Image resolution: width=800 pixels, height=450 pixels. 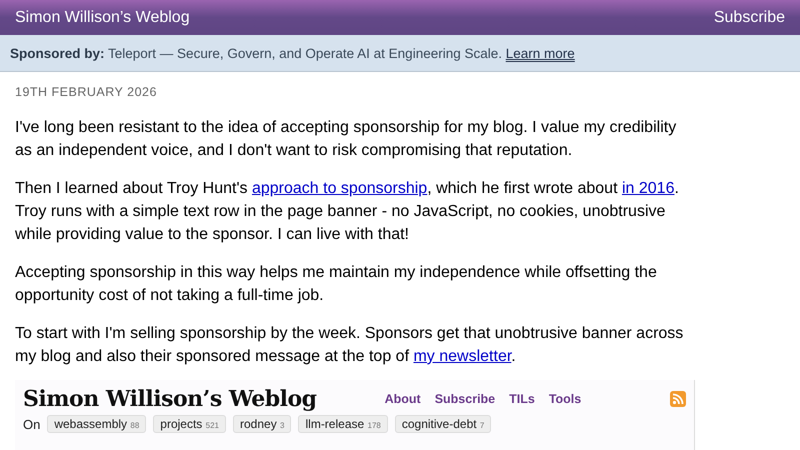 I want to click on rss-icon, so click(x=678, y=399).